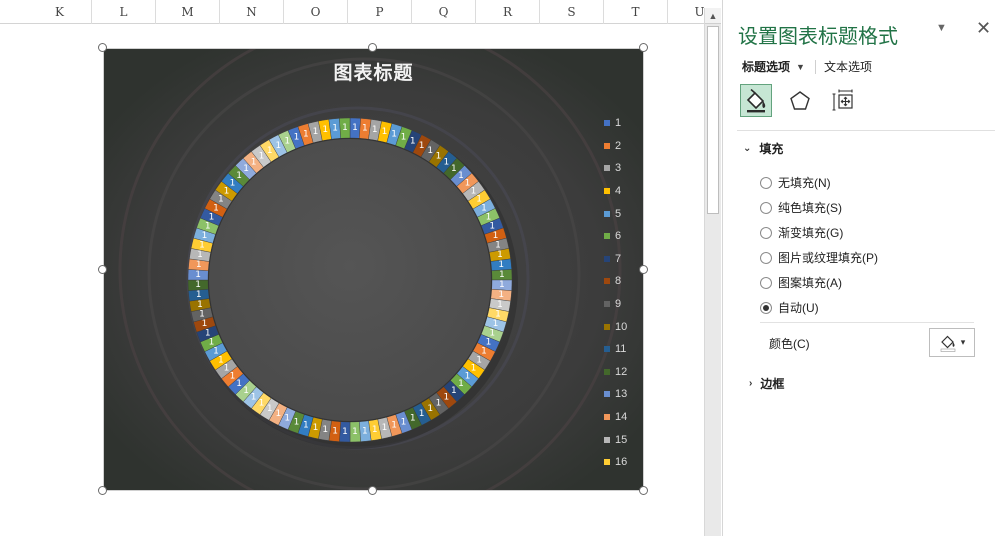 The image size is (1008, 536). What do you see at coordinates (624, 281) in the screenshot?
I see `legend-entry: 8` at bounding box center [624, 281].